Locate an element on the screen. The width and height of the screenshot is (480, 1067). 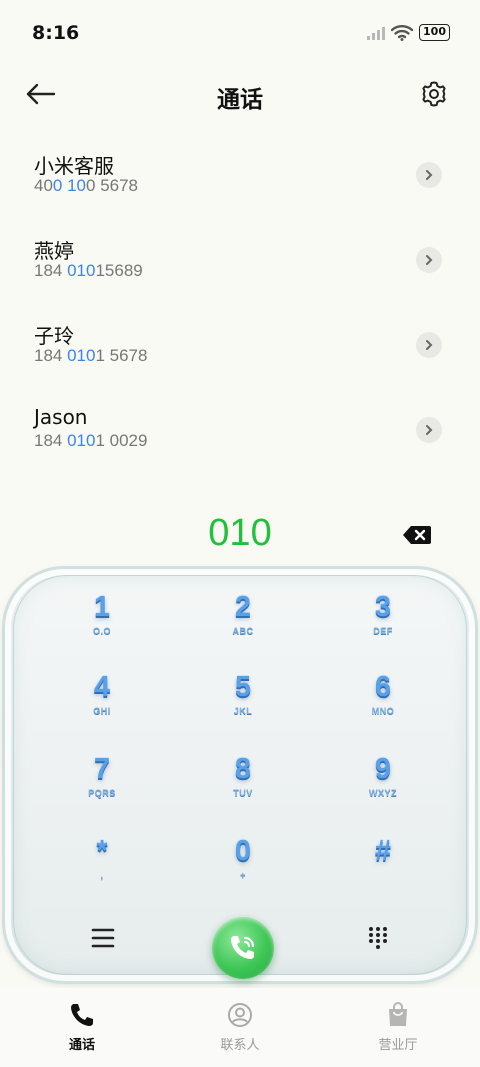
nav-tab-store: 营业厅 is located at coordinates (398, 1026).